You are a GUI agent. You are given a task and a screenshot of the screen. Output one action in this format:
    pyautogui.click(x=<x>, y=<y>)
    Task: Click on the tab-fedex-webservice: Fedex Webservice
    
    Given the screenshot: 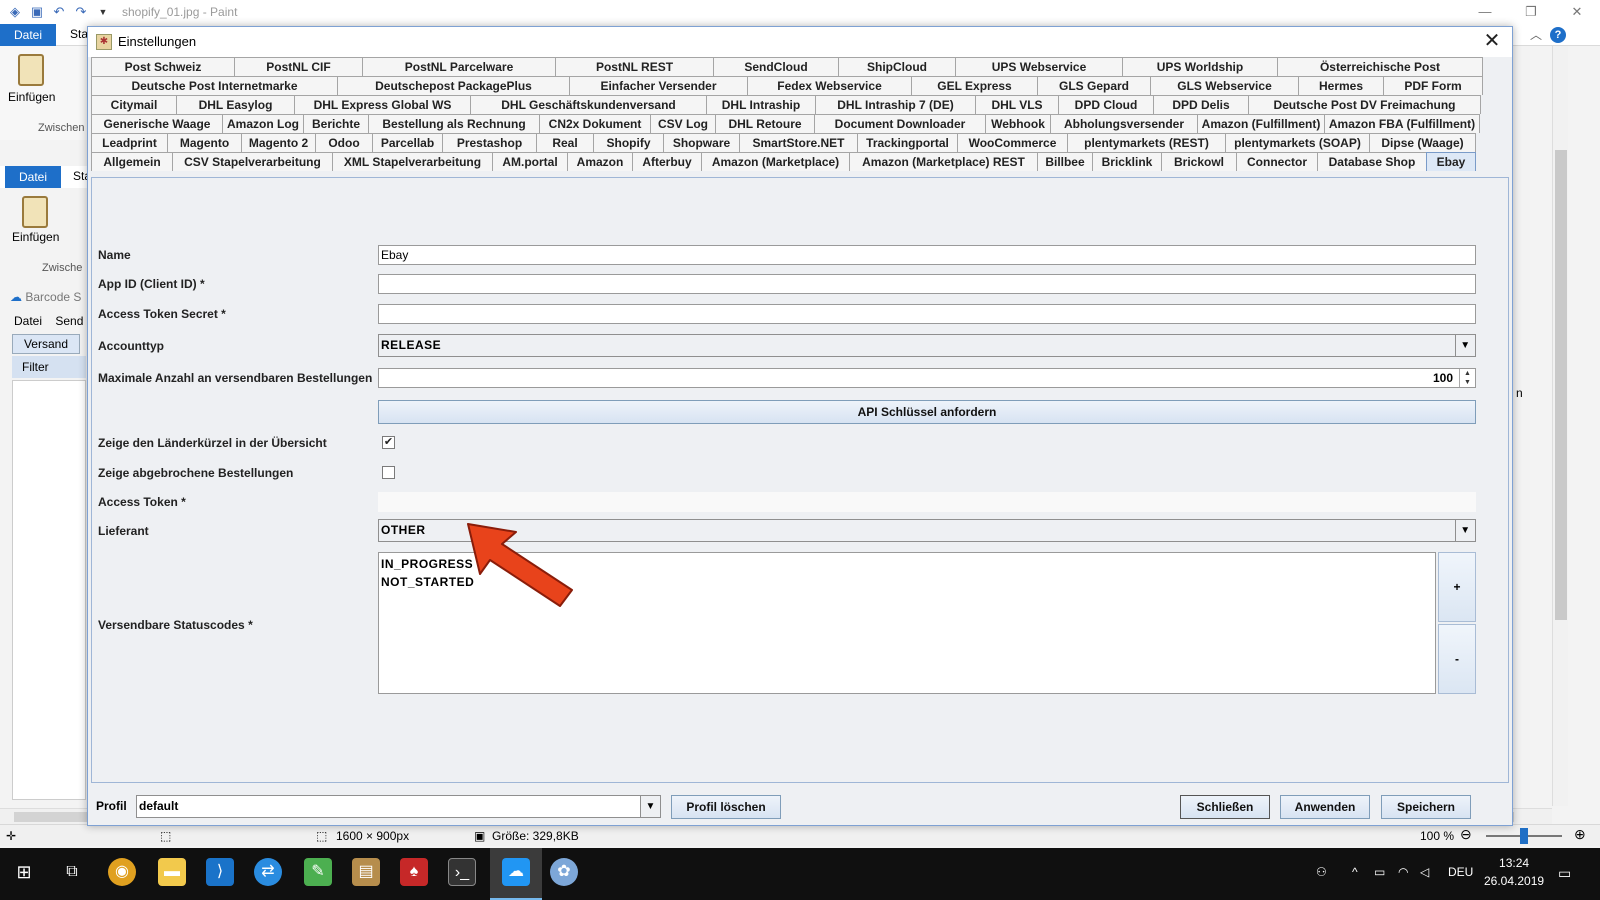 What is the action you would take?
    pyautogui.click(x=829, y=85)
    